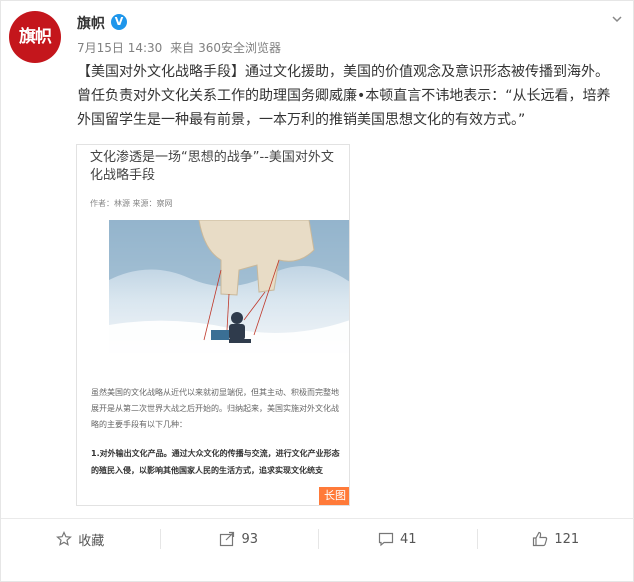 The image size is (634, 582). Describe the element at coordinates (239, 539) in the screenshot. I see `repost-button: 93` at that location.